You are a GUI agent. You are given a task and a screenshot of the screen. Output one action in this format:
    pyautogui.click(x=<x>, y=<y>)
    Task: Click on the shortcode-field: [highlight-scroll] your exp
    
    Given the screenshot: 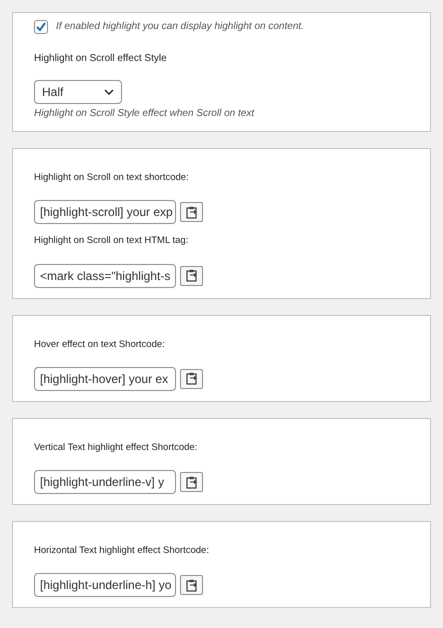 What is the action you would take?
    pyautogui.click(x=105, y=212)
    